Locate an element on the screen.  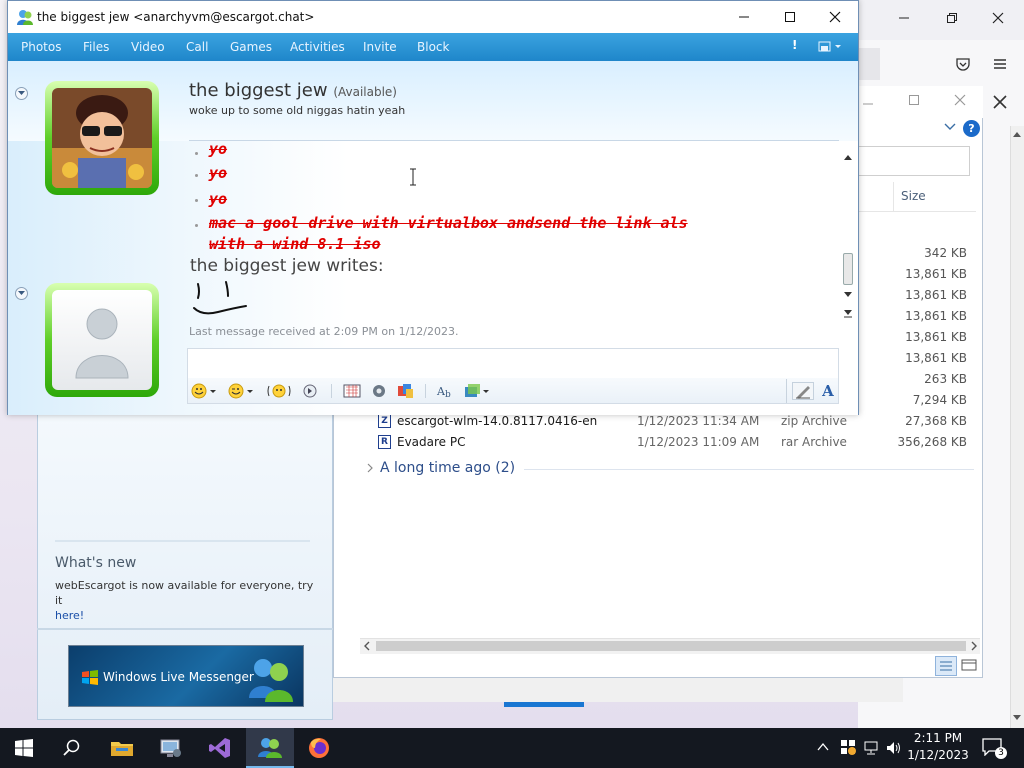
bullet-icon is located at coordinates (196, 153).